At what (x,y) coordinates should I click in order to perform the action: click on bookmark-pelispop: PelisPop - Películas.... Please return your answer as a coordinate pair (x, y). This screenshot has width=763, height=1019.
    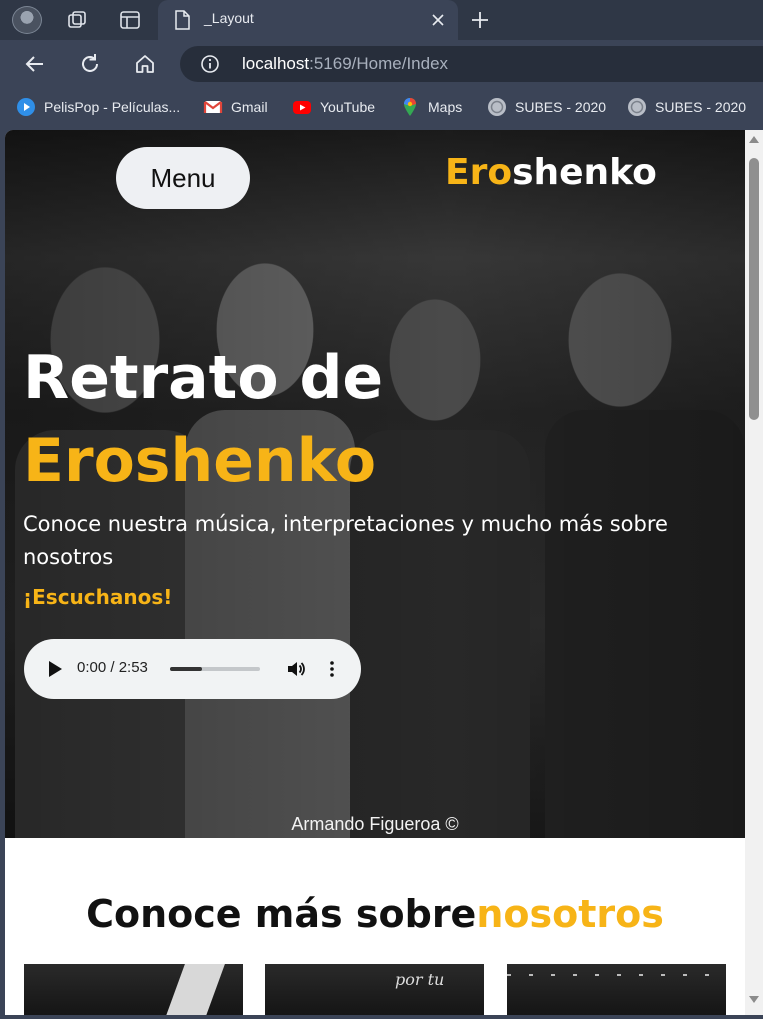
    Looking at the image, I should click on (98, 107).